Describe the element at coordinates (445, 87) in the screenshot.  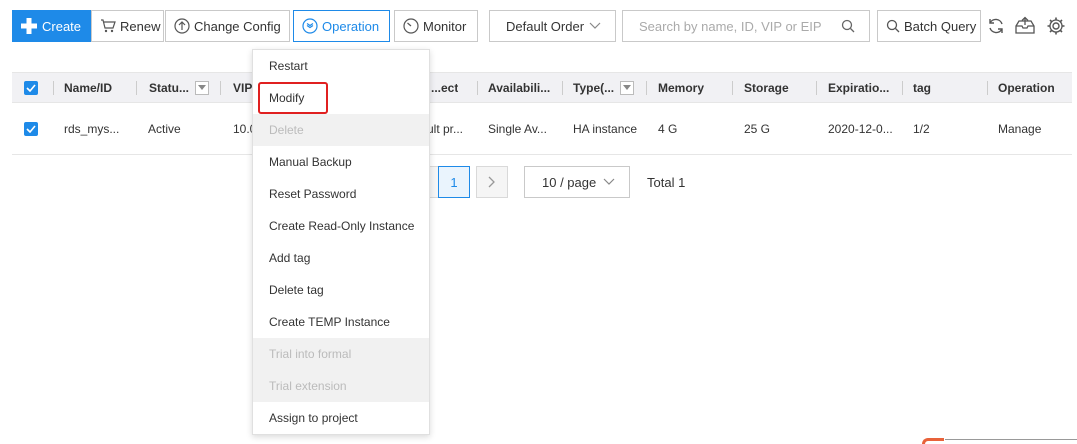
I see `col-project: ...ect` at that location.